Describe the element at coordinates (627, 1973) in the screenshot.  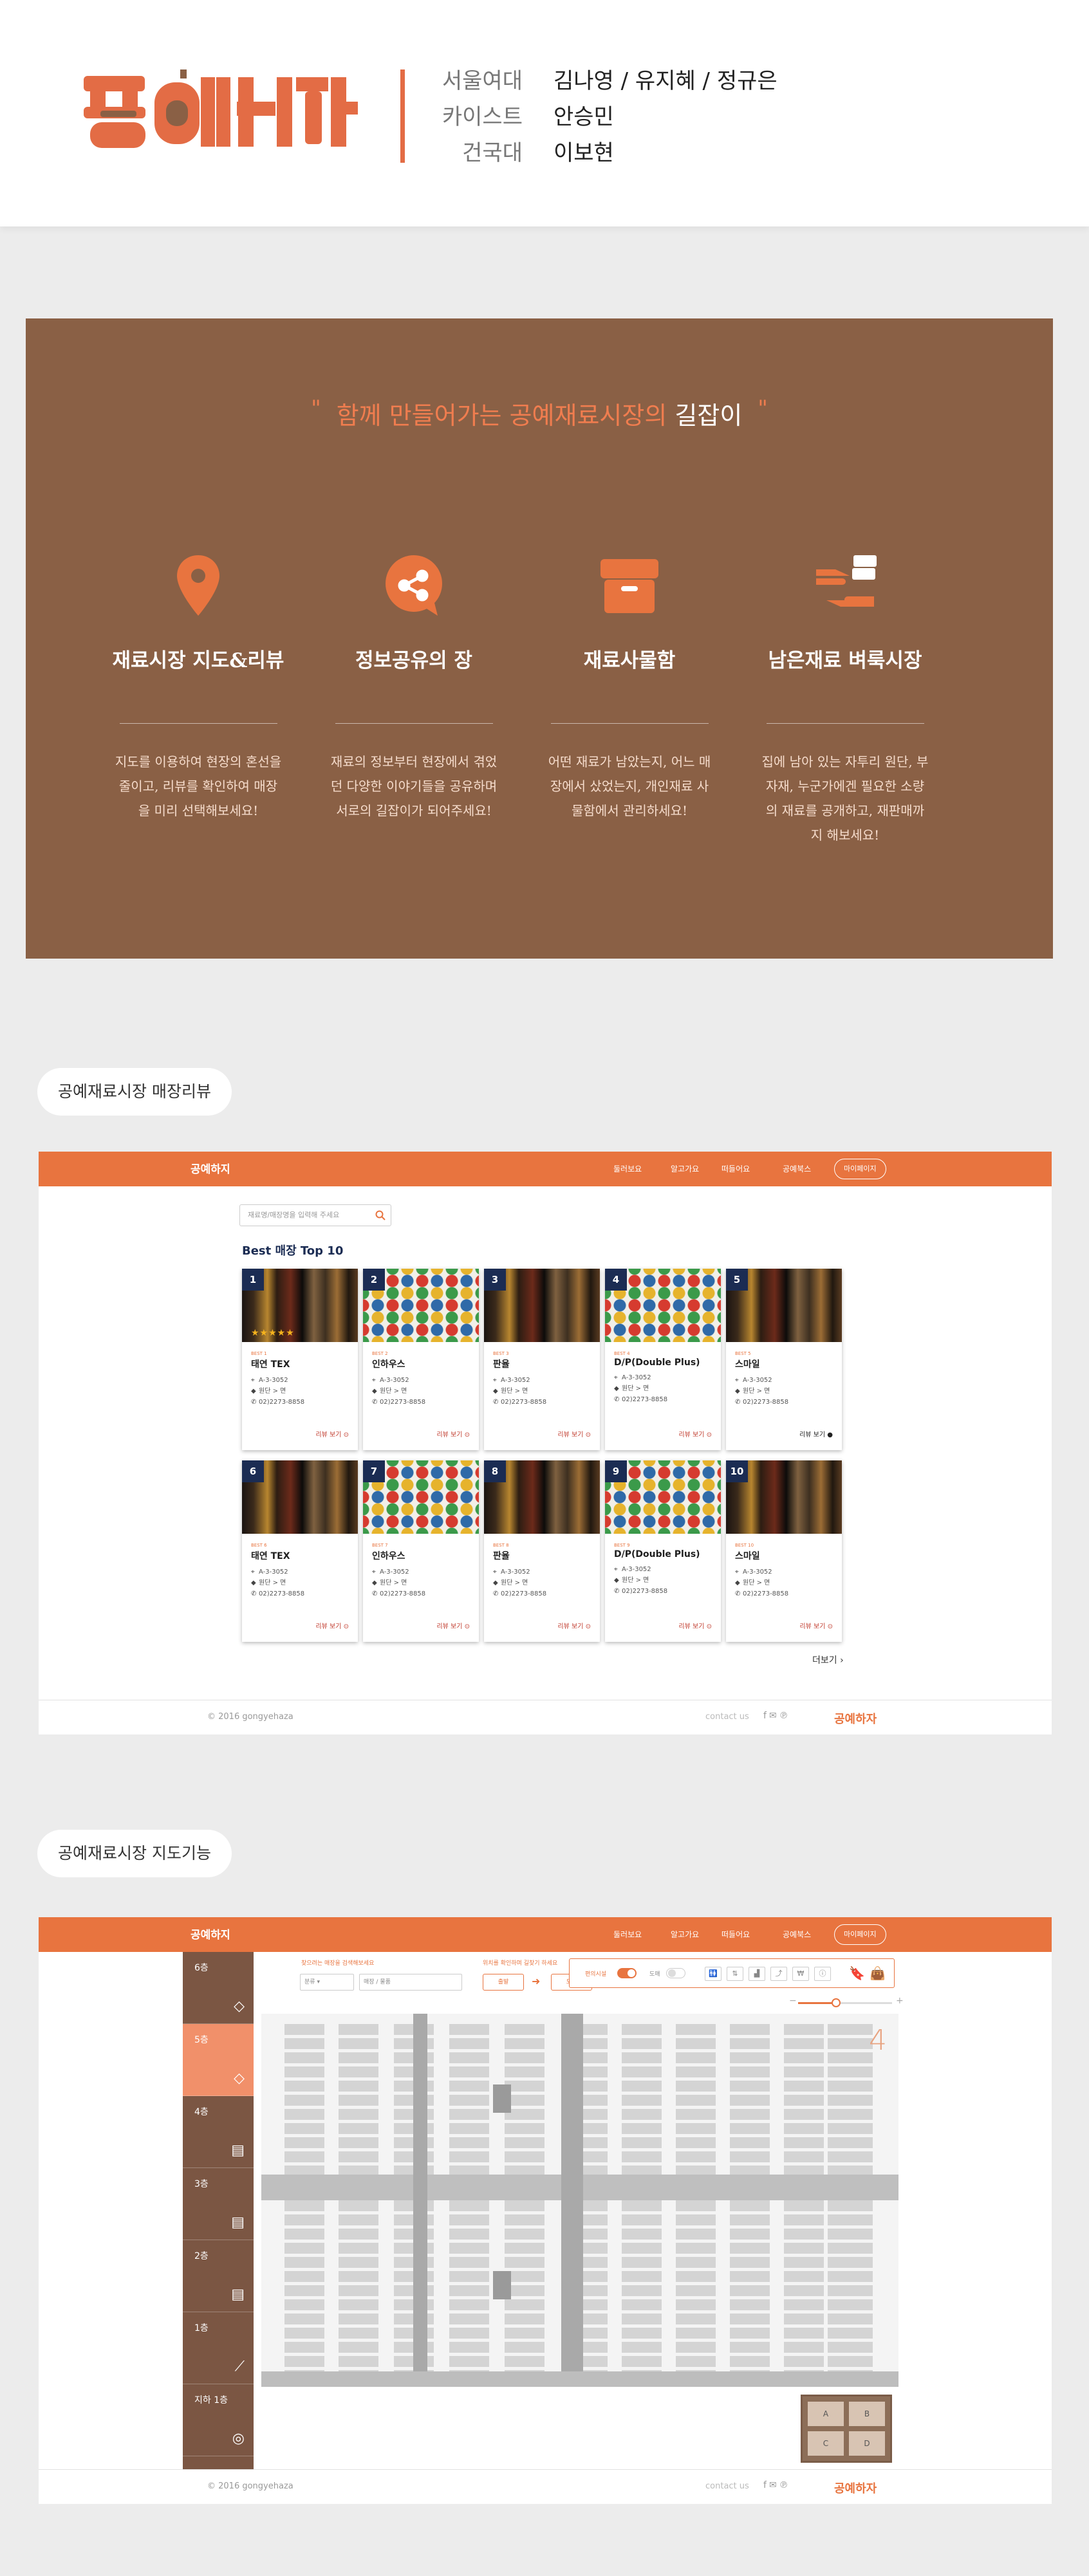
I see `facility-toggle` at that location.